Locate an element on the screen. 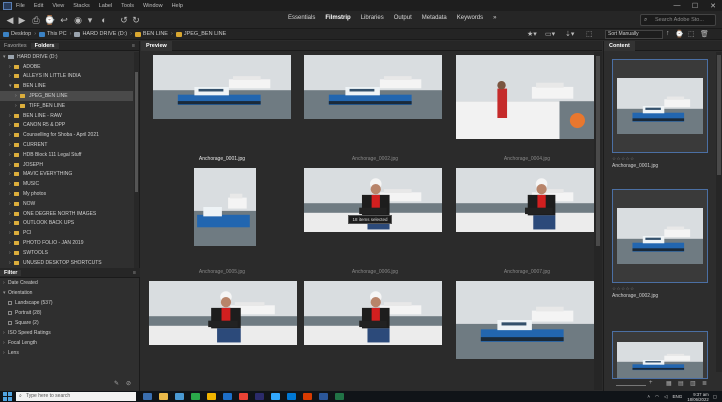  folder-tree-item: › HDB Block 111 Legal Stuff is located at coordinates (66, 155).